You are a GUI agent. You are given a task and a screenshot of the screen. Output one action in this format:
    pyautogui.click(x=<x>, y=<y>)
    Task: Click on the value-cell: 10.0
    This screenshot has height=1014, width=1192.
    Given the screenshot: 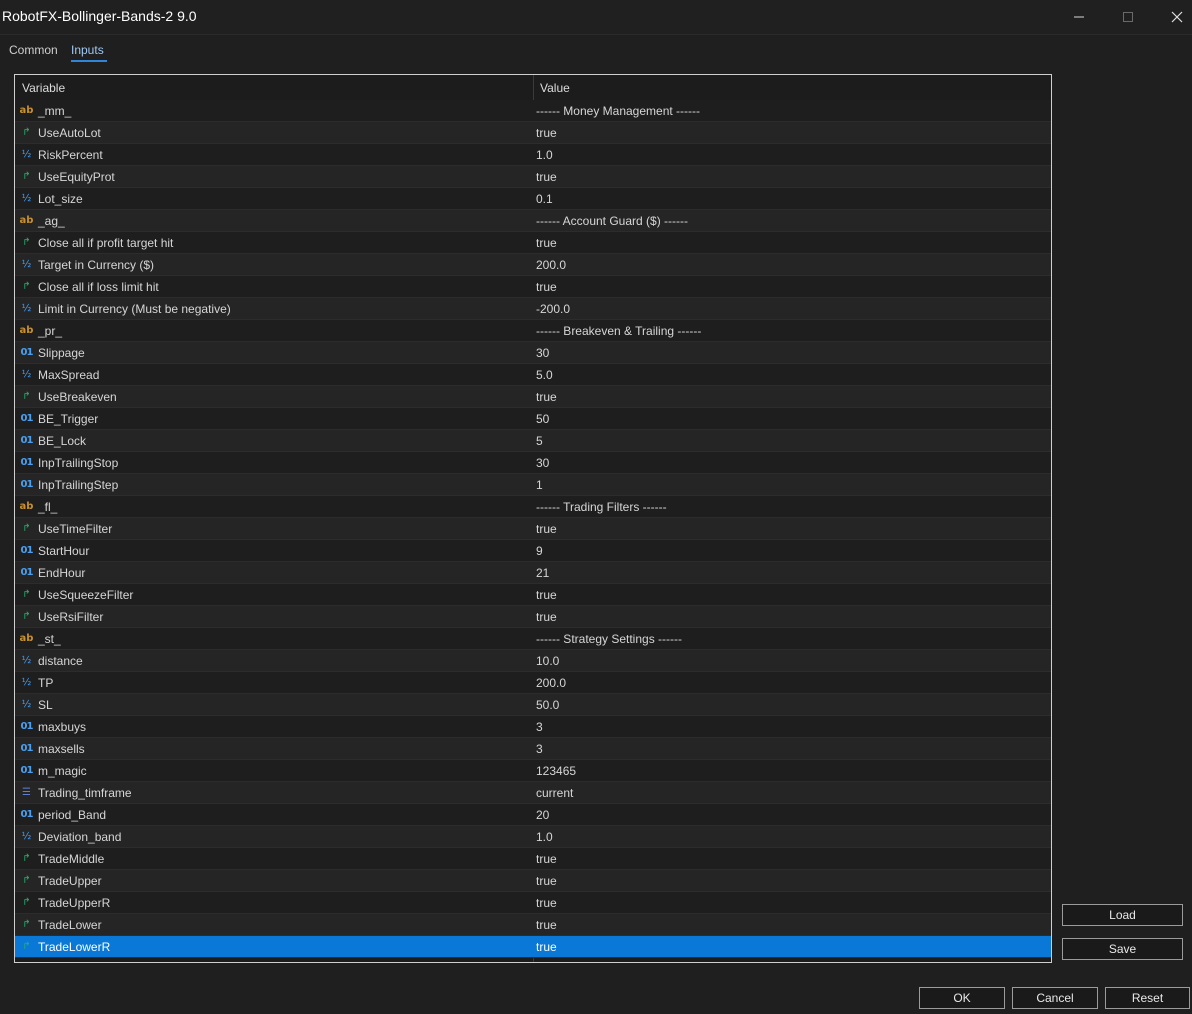 What is the action you would take?
    pyautogui.click(x=547, y=661)
    